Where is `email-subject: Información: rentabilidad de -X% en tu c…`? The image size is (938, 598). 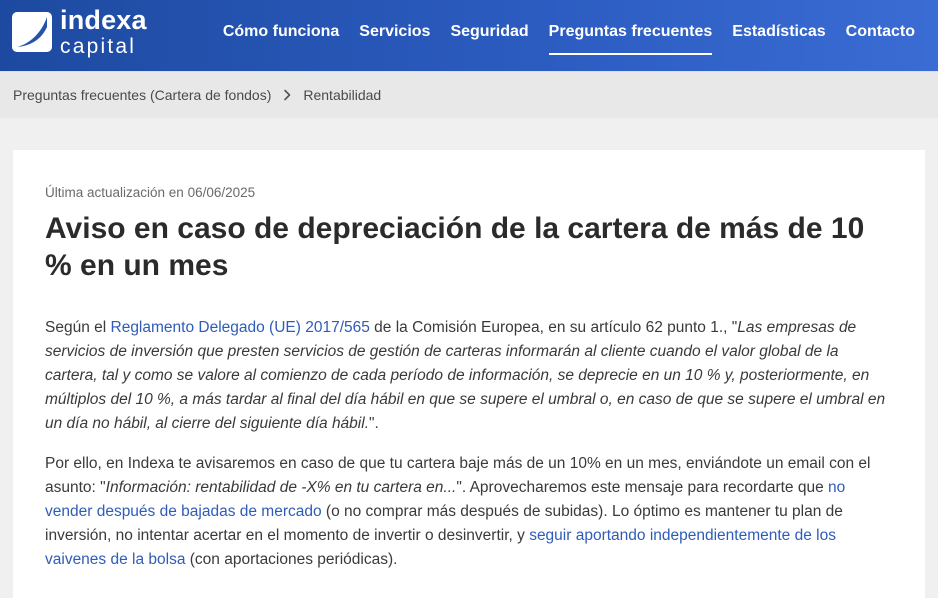 email-subject: Información: rentabilidad de -X% en tu c… is located at coordinates (281, 487).